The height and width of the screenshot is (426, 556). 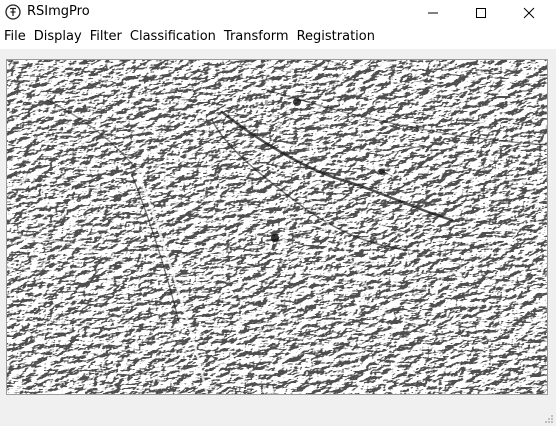 What do you see at coordinates (173, 37) in the screenshot?
I see `menu-classification: Classification` at bounding box center [173, 37].